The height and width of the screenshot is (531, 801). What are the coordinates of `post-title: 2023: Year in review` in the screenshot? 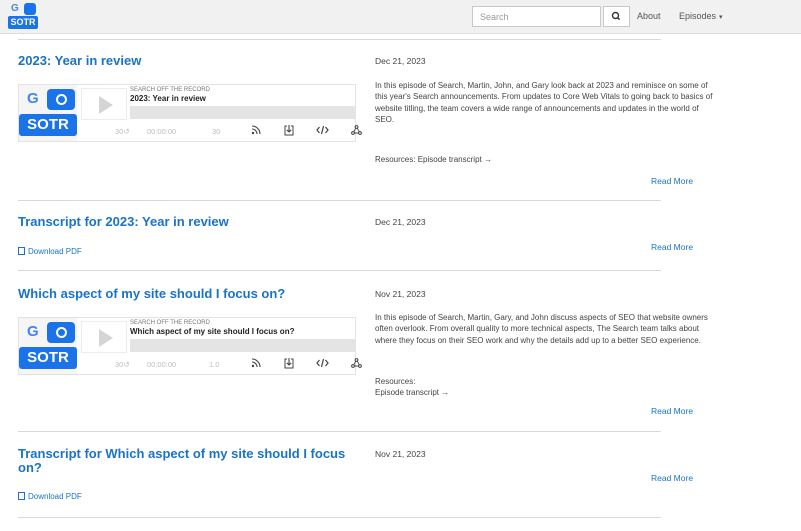 It's located at (79, 61).